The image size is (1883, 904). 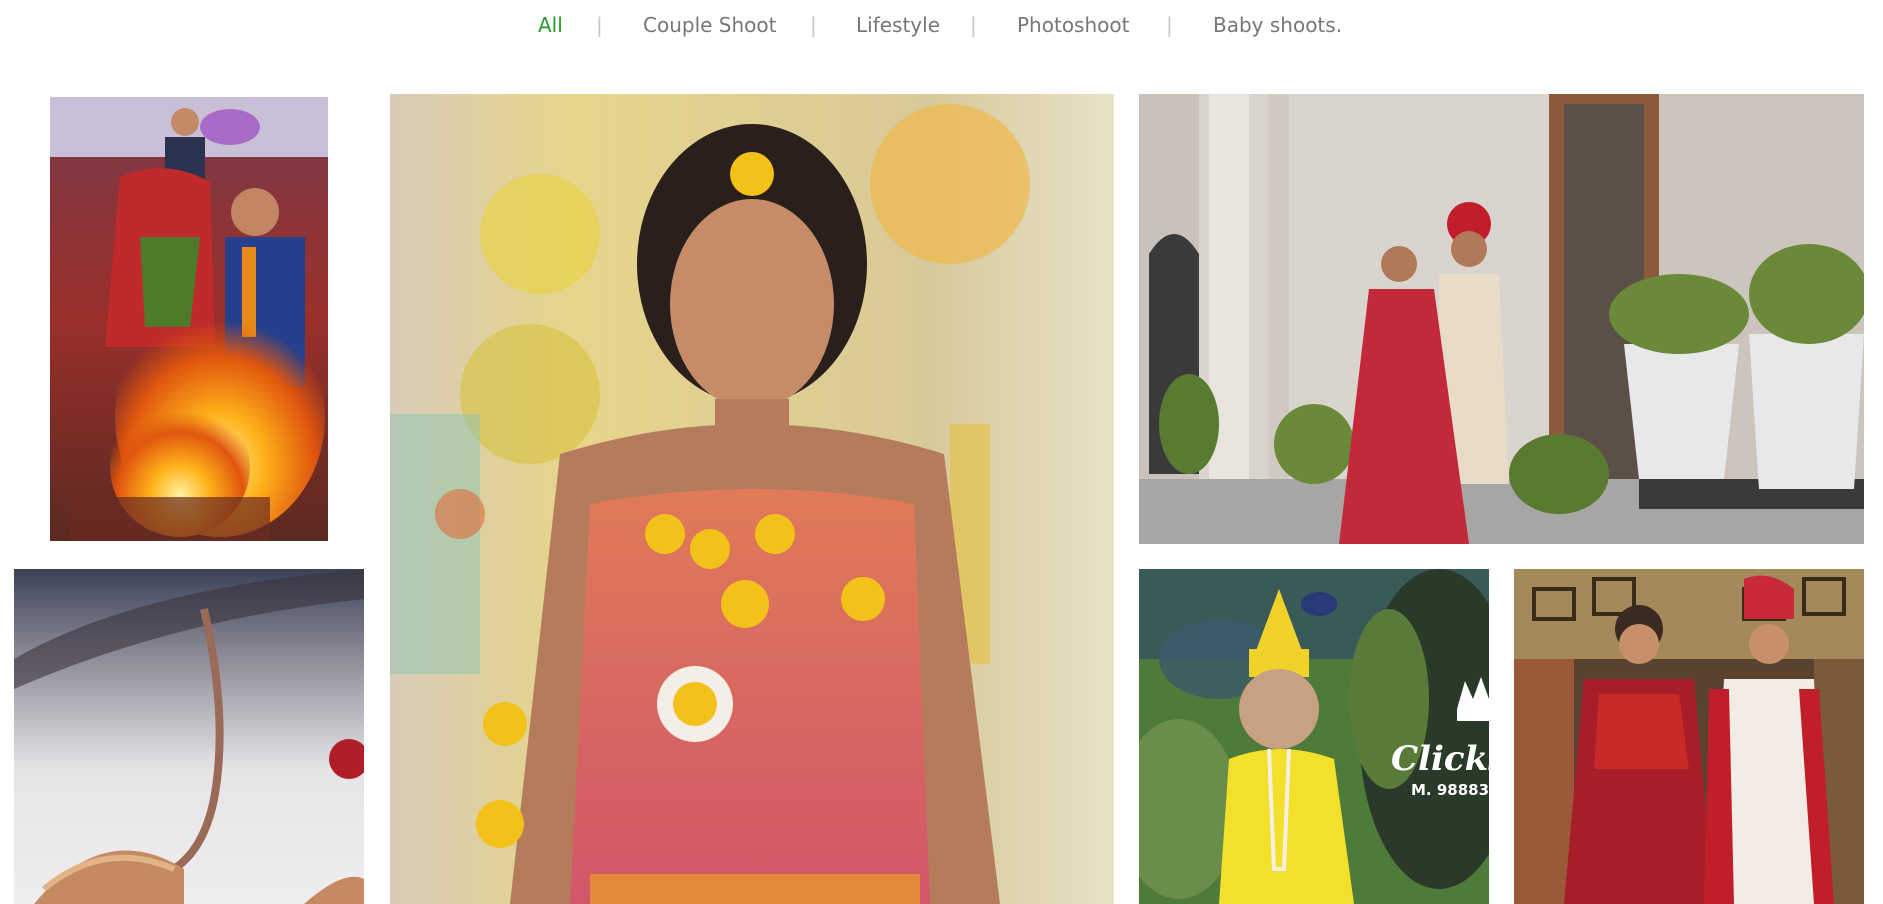 I want to click on gallery-photo-wedding-fire-ceremony, so click(x=189, y=319).